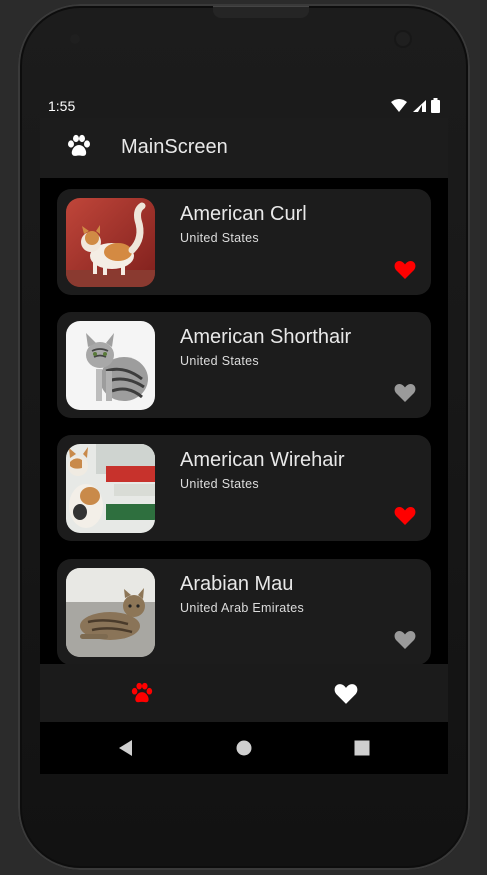  What do you see at coordinates (244, 106) in the screenshot?
I see `status-bar: 1:55` at bounding box center [244, 106].